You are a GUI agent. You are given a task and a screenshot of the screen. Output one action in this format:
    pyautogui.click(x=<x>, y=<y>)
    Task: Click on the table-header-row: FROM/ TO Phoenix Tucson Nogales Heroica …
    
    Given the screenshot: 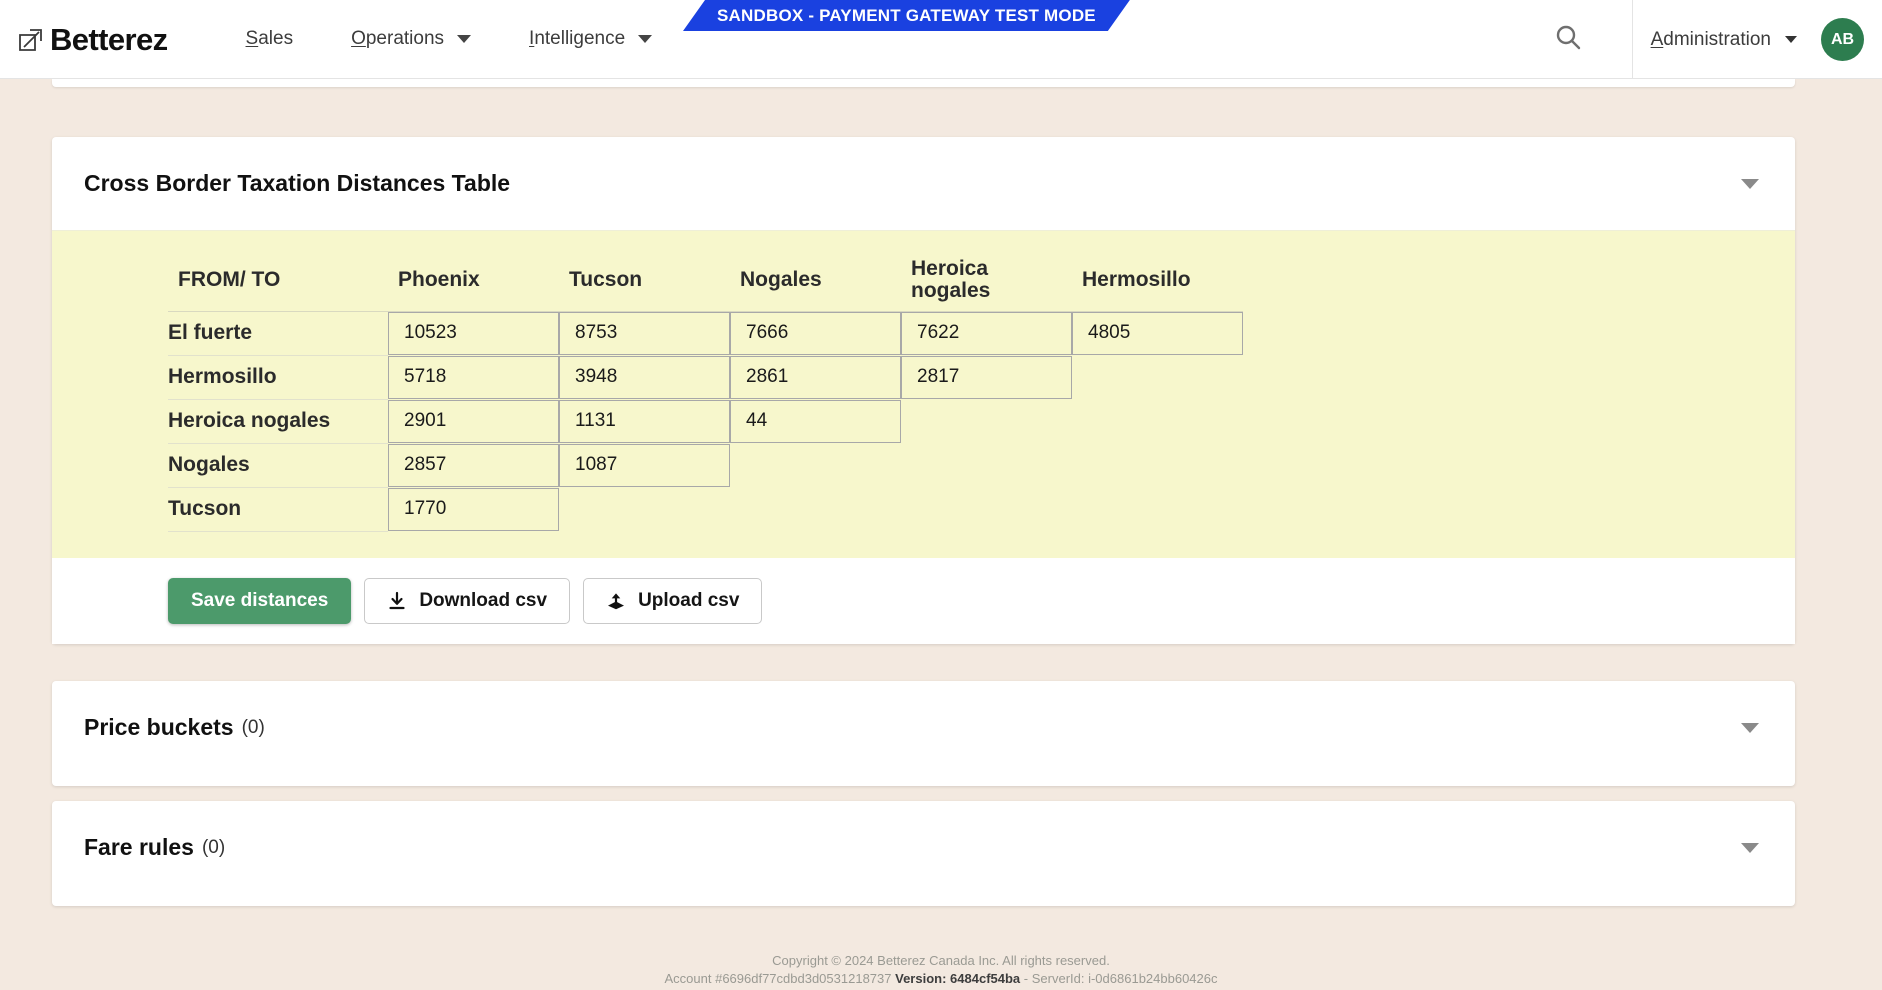 What is the action you would take?
    pyautogui.click(x=705, y=280)
    